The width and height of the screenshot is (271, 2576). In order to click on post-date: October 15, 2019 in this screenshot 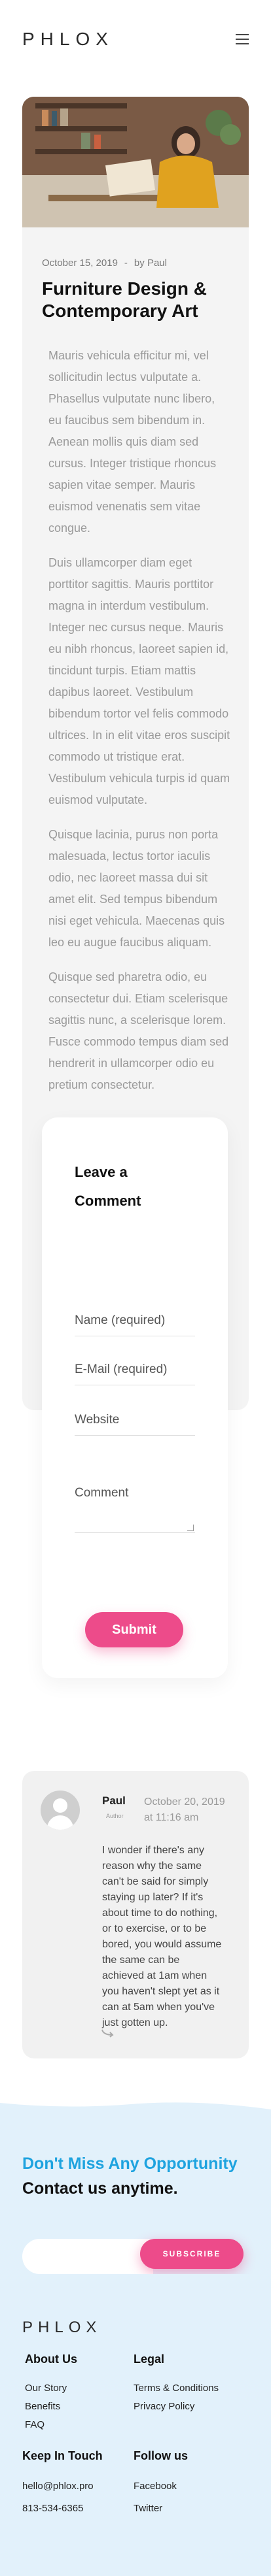, I will do `click(80, 263)`.